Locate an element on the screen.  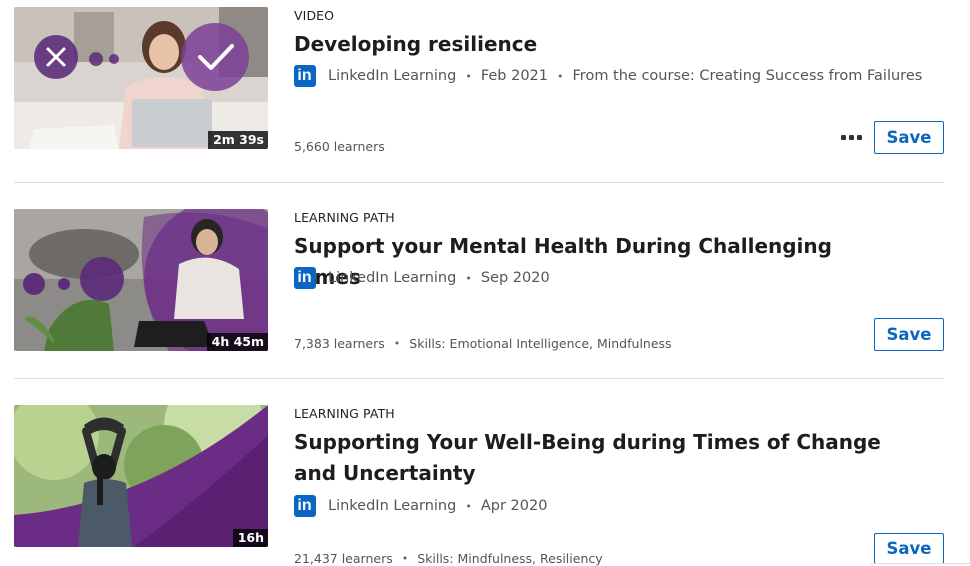
duration-badge: 16h is located at coordinates (250, 538).